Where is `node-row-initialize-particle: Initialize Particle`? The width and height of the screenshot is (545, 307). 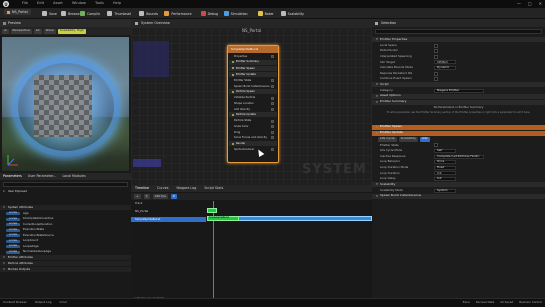
node-row-initialize-particle: Initialize Particle is located at coordinates (253, 98).